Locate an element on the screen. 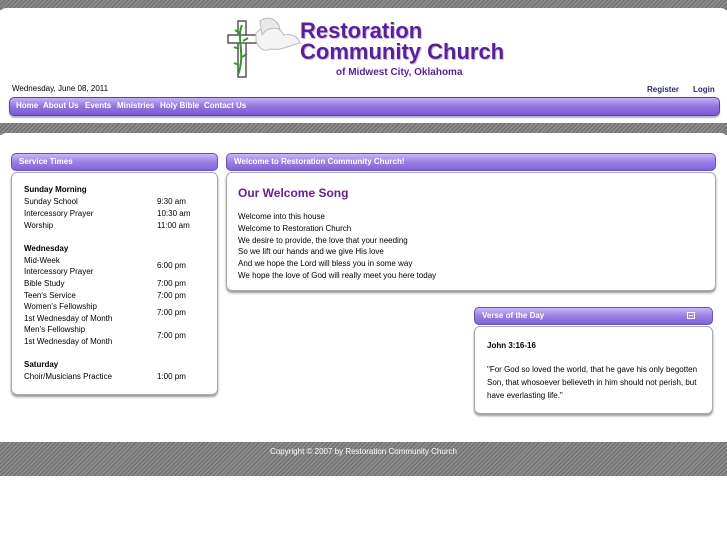  logo-subtitle: of Midwest City, Oklahoma is located at coordinates (399, 72).